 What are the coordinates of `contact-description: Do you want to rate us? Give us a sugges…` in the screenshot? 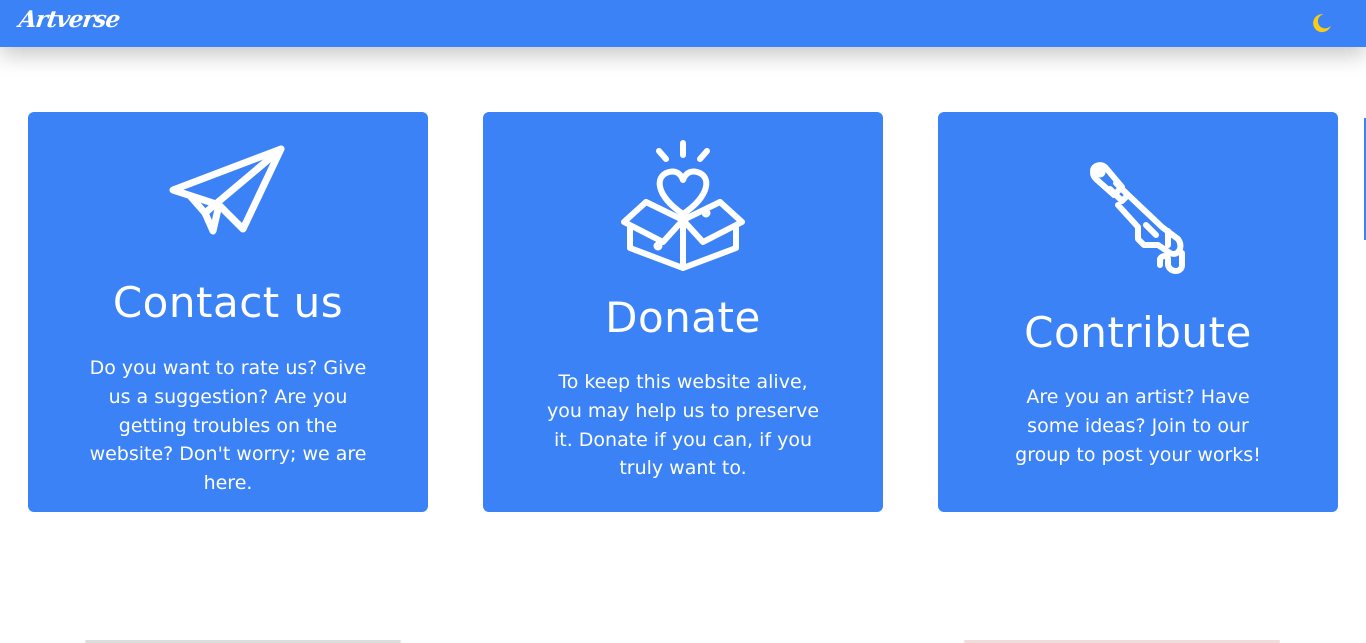 It's located at (228, 426).